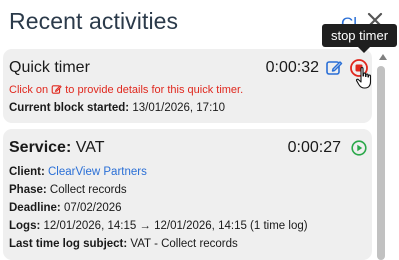  I want to click on service-label: Service:, so click(40, 147).